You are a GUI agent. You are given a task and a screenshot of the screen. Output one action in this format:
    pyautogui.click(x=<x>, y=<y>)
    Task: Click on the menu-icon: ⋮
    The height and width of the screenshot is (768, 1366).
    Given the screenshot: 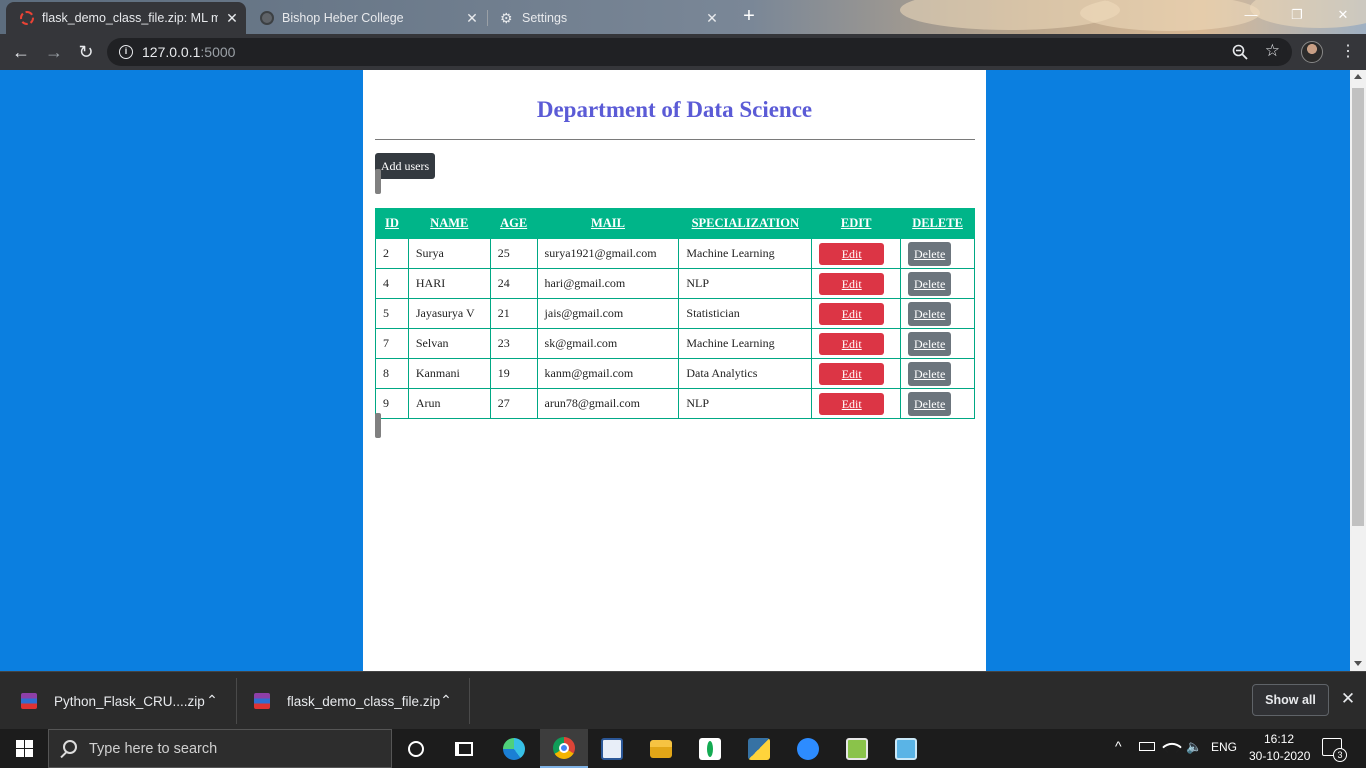 What is the action you would take?
    pyautogui.click(x=1348, y=52)
    